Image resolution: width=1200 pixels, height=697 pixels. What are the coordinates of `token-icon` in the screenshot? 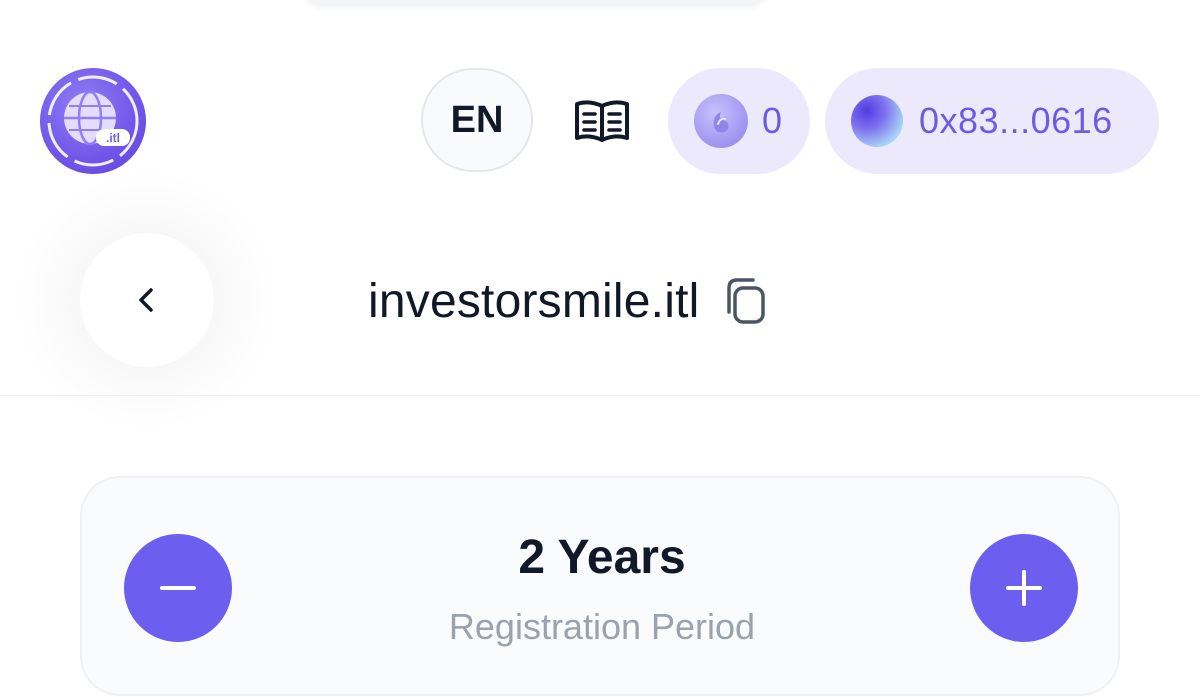 It's located at (721, 121).